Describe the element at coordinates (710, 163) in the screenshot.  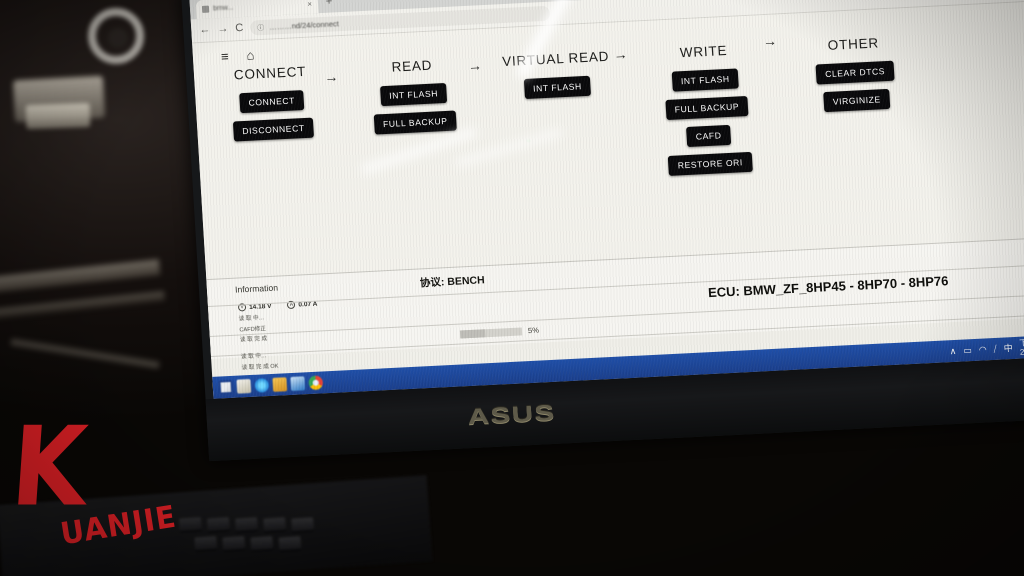
I see `write-restore-ori-button: RESTORE ORI` at that location.